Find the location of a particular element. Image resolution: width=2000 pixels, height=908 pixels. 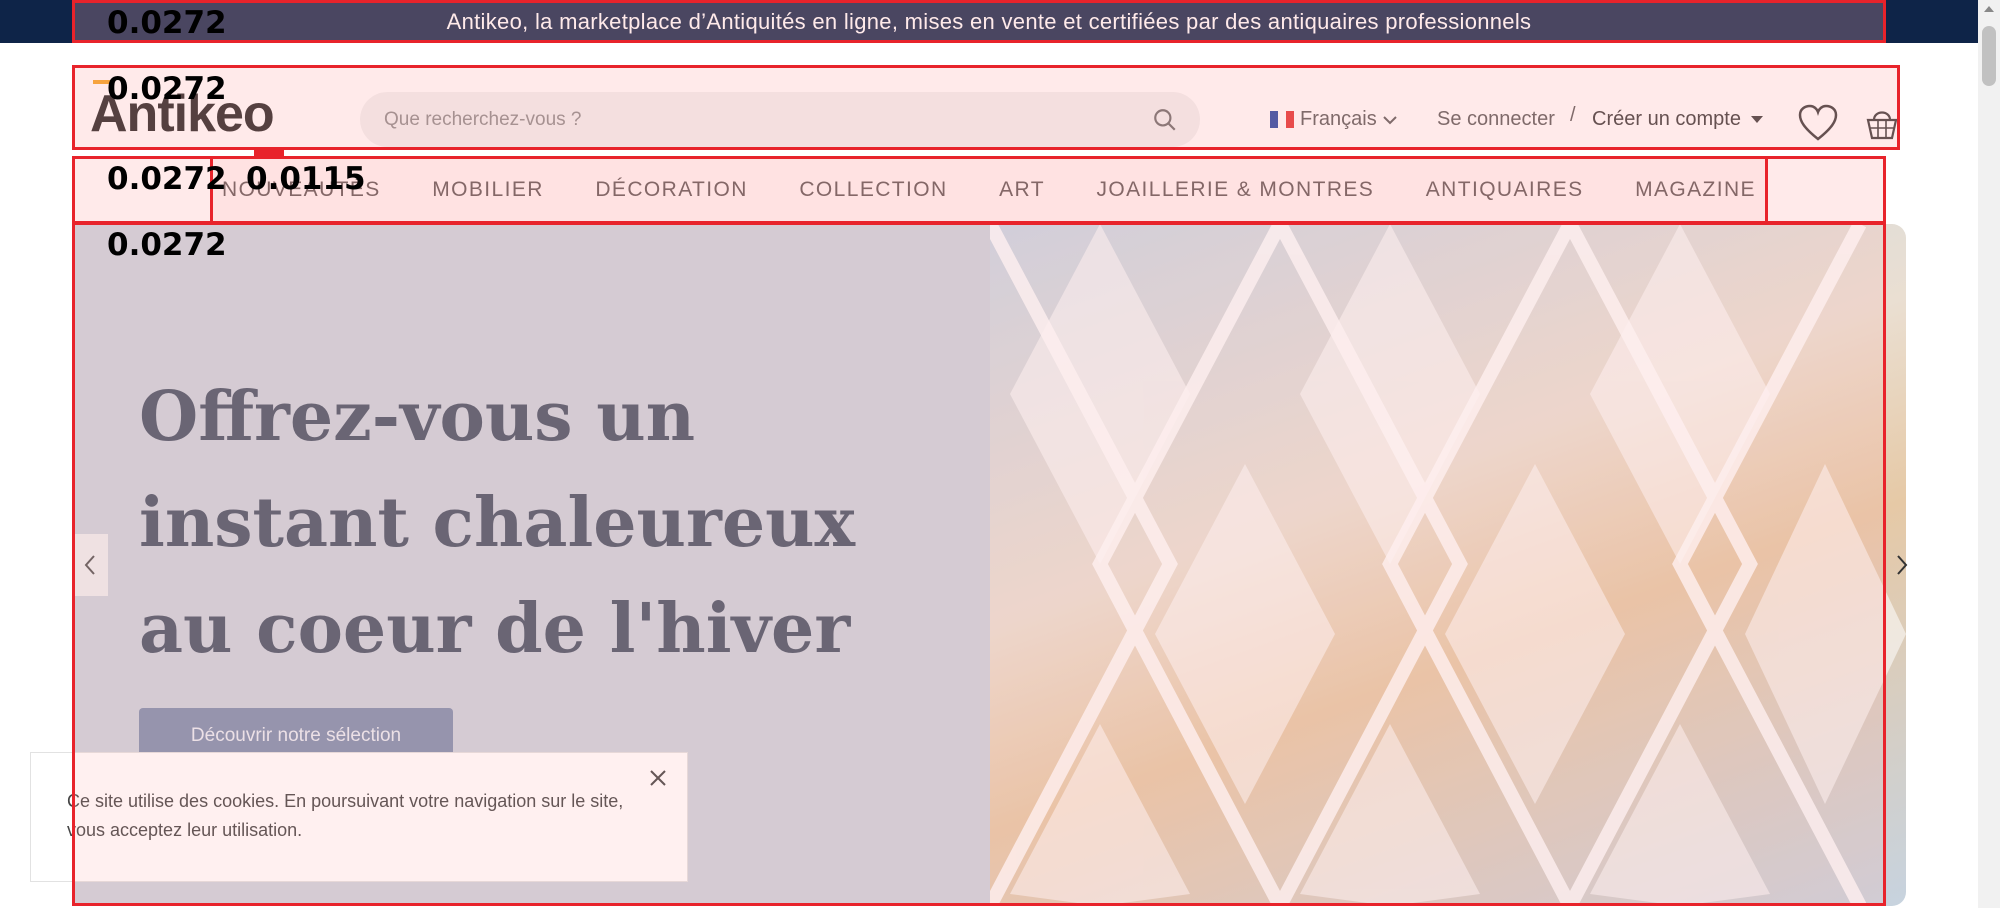

scrollbar-thumb is located at coordinates (1989, 56).